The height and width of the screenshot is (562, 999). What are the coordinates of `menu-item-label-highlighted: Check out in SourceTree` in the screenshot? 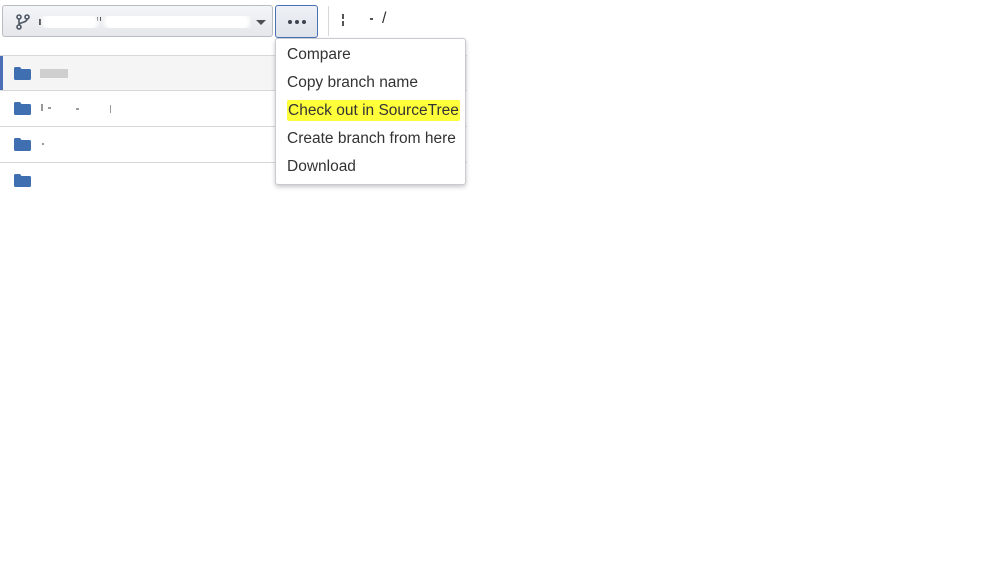 It's located at (373, 110).